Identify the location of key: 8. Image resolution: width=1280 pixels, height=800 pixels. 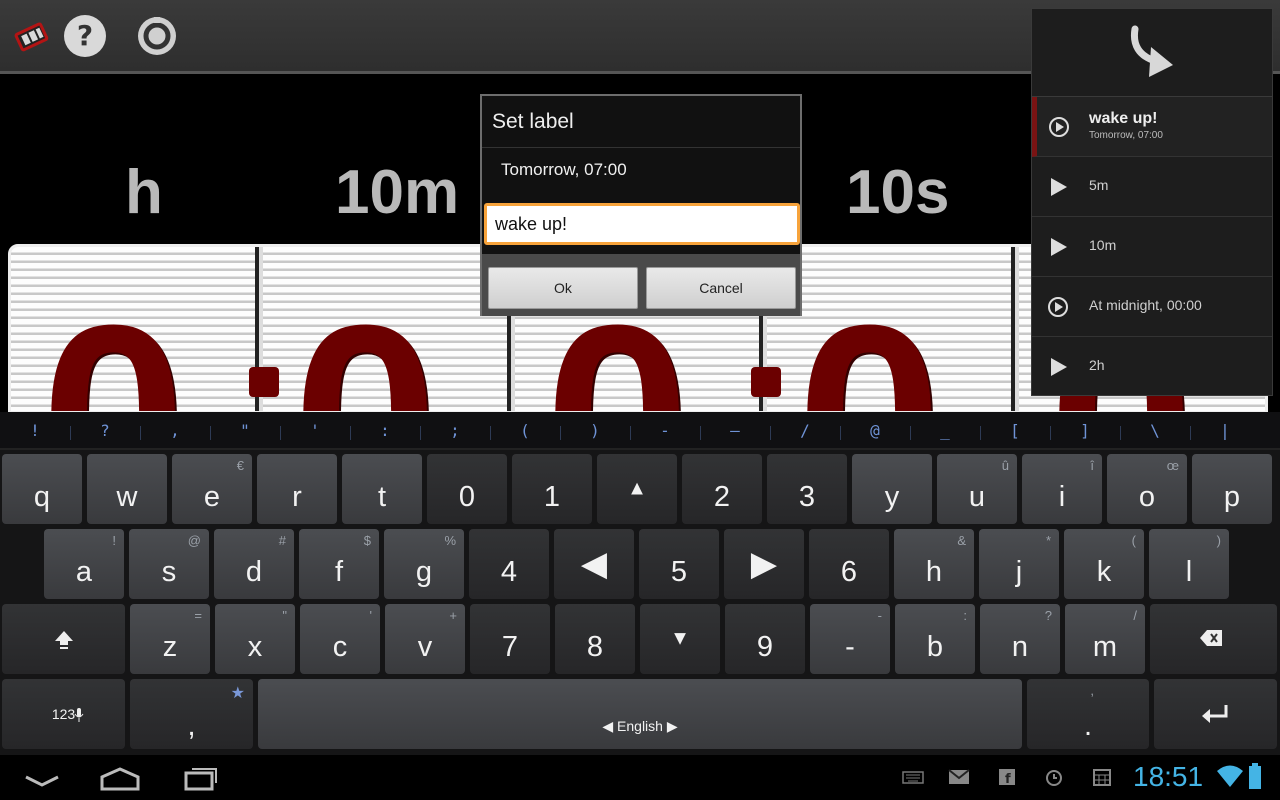
(595, 639).